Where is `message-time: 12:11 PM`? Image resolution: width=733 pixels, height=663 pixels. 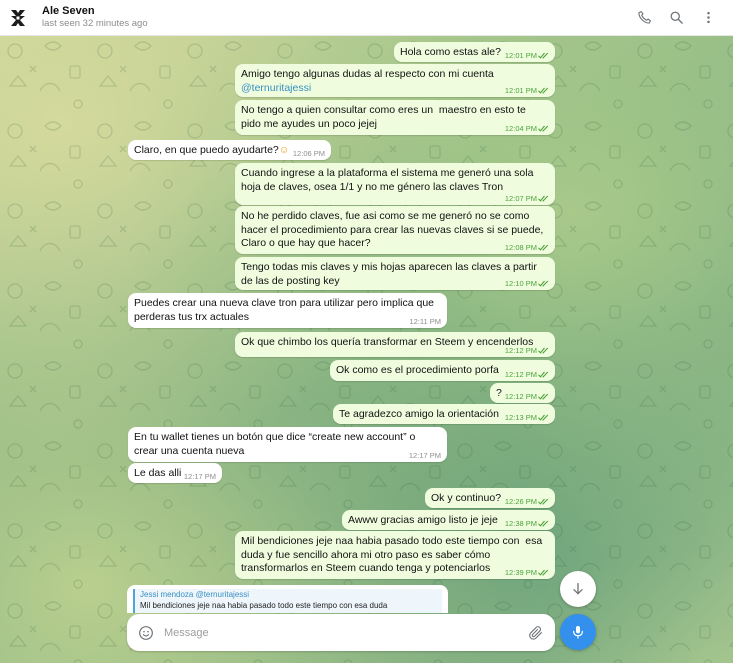
message-time: 12:11 PM is located at coordinates (425, 321).